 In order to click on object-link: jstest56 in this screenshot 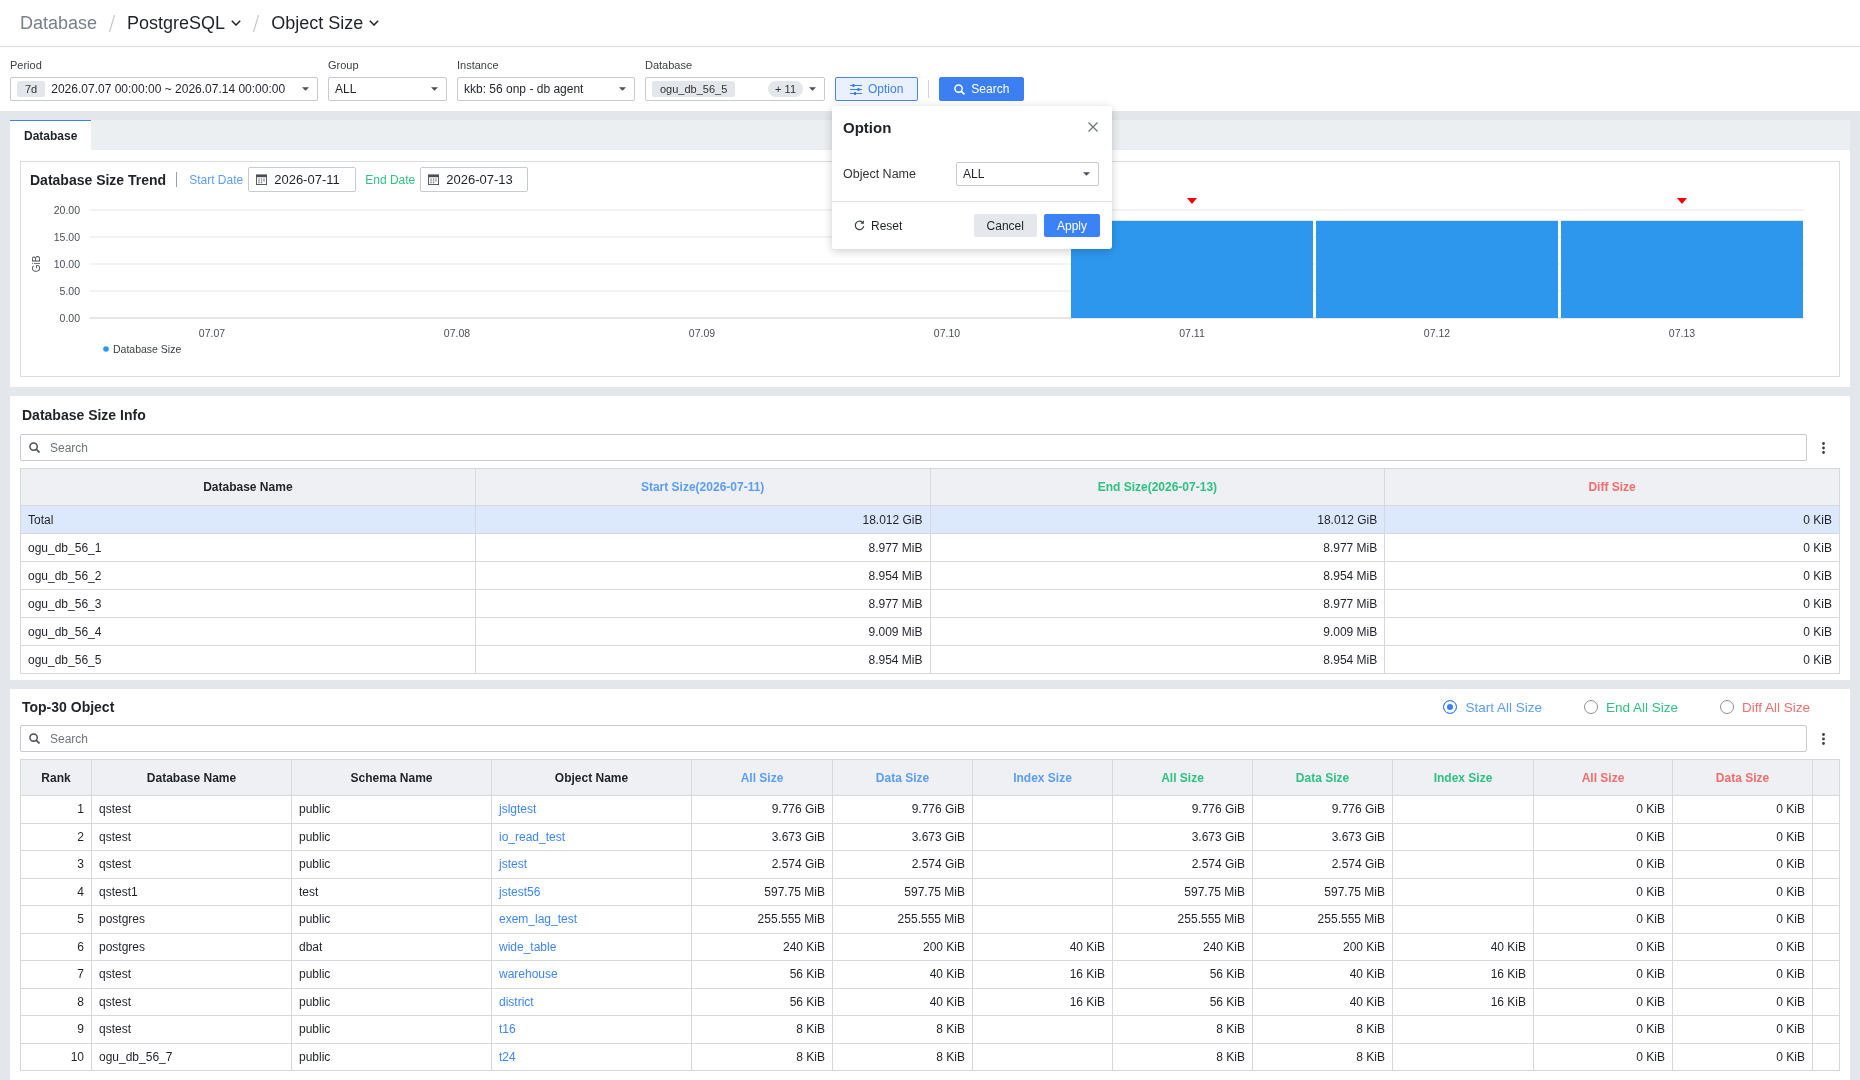, I will do `click(520, 891)`.